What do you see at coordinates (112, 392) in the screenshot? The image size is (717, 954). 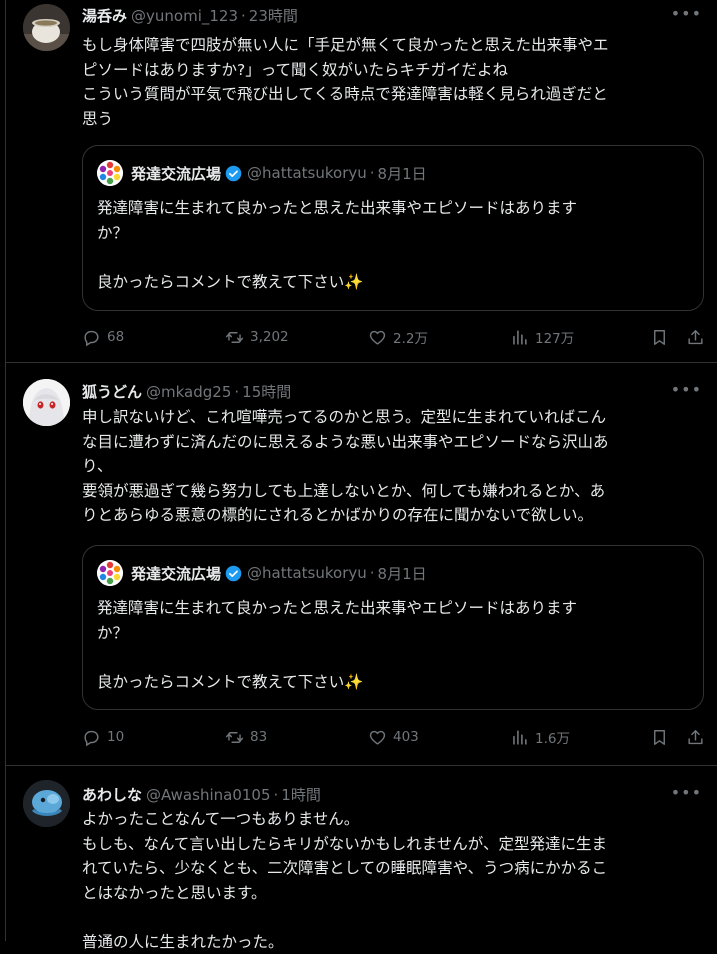 I see `display-name: 狐うどん` at bounding box center [112, 392].